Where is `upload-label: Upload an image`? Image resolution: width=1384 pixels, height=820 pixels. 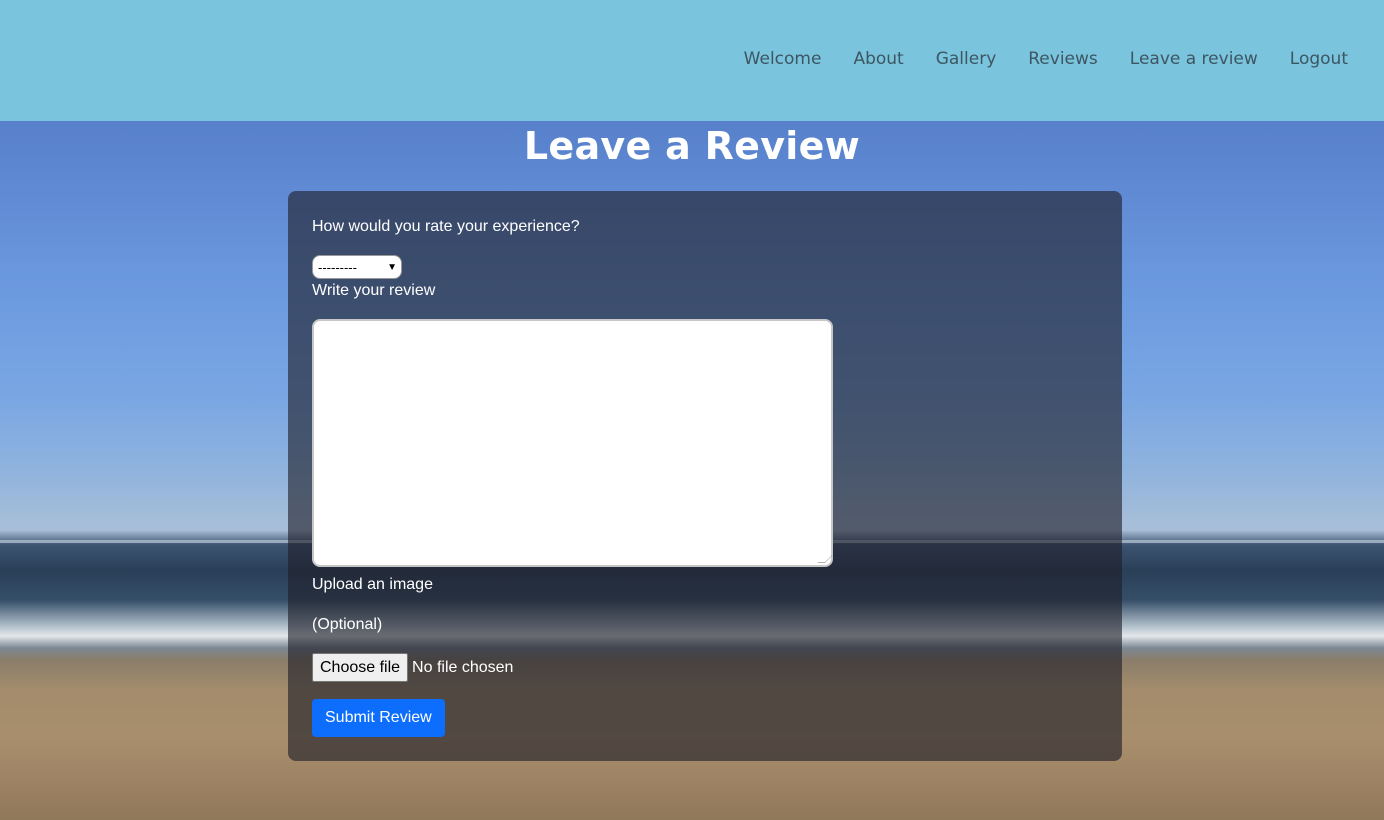
upload-label: Upload an image is located at coordinates (372, 584).